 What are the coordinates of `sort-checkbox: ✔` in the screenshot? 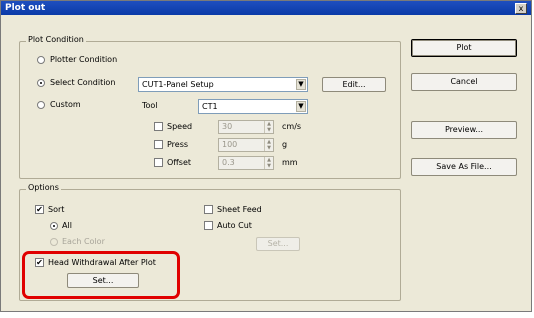 It's located at (39, 209).